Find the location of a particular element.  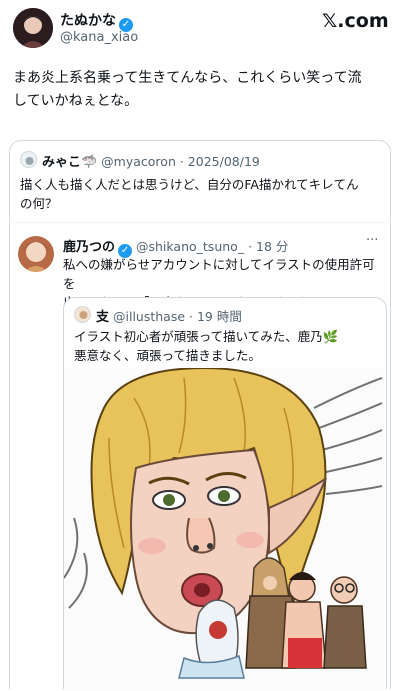

quote1-avatar is located at coordinates (28, 159).